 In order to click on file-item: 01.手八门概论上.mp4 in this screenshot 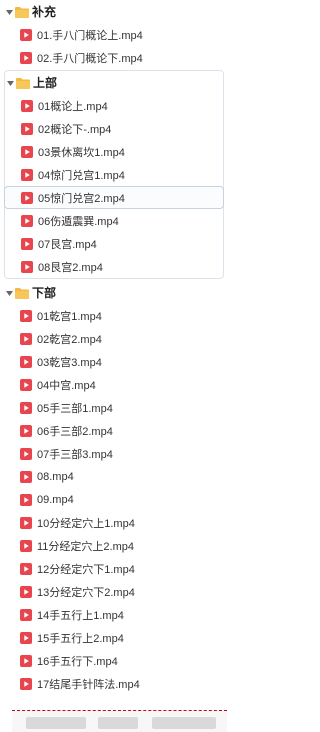, I will do `click(113, 34)`.